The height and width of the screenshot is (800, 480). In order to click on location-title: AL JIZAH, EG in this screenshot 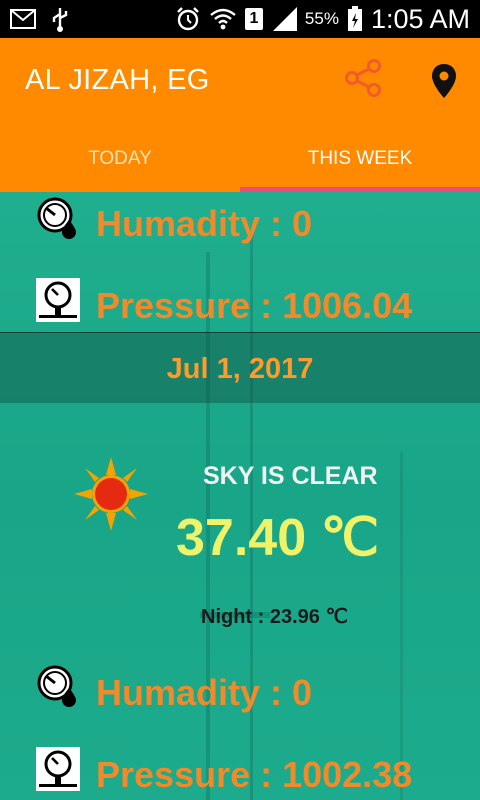, I will do `click(117, 80)`.